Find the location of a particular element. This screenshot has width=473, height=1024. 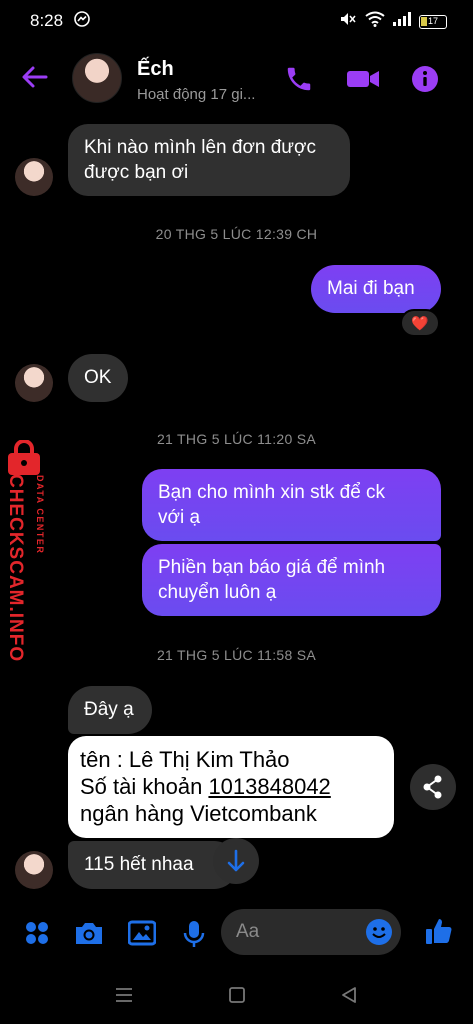

messenger-notification-icon is located at coordinates (82, 21).